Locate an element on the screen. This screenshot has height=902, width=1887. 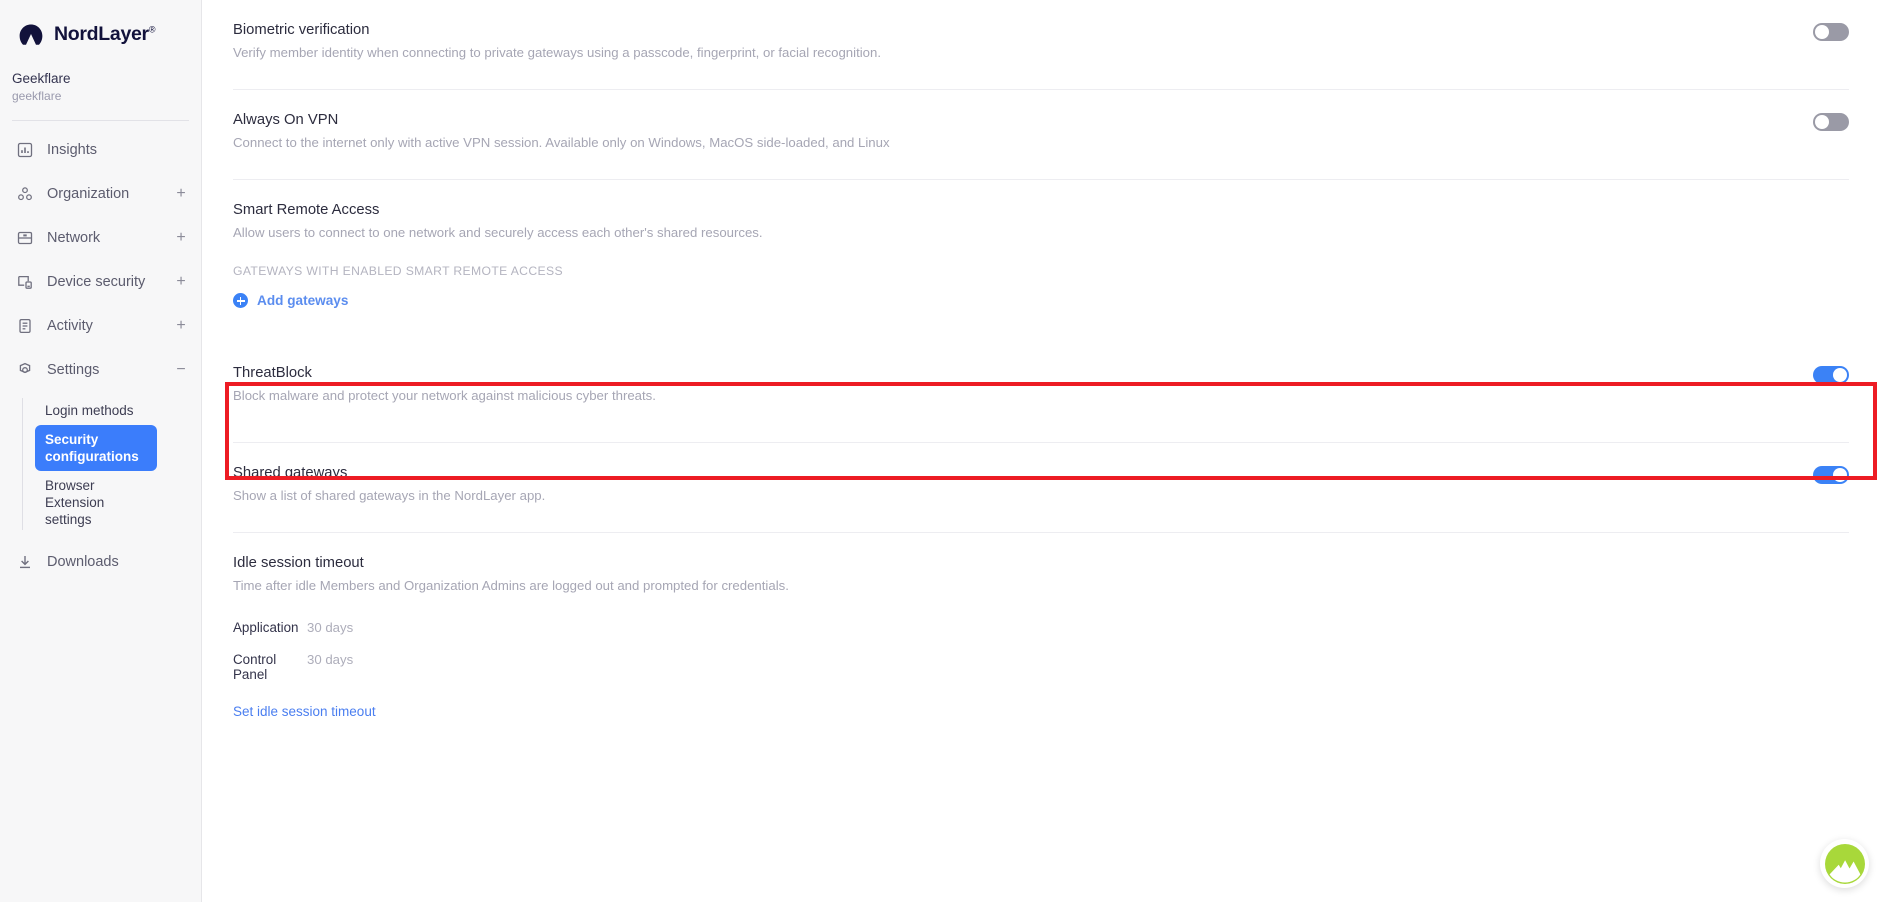
nordlayer-mountain-badge-icon is located at coordinates (1844, 863).